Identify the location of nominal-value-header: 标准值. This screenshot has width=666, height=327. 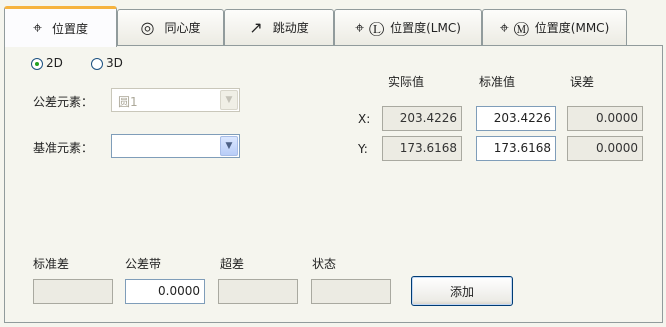
(497, 82).